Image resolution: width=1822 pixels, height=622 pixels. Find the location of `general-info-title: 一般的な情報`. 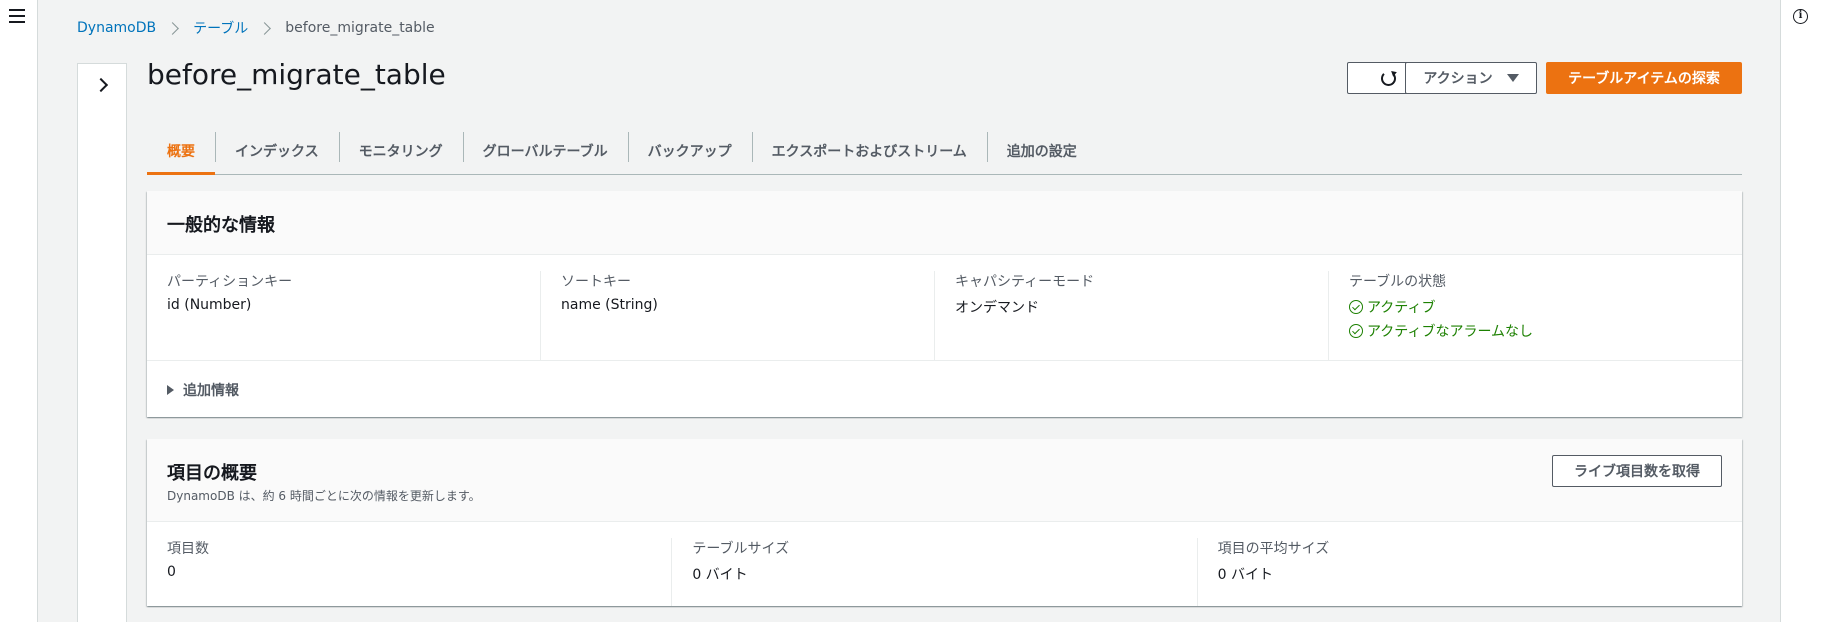

general-info-title: 一般的な情報 is located at coordinates (221, 225).